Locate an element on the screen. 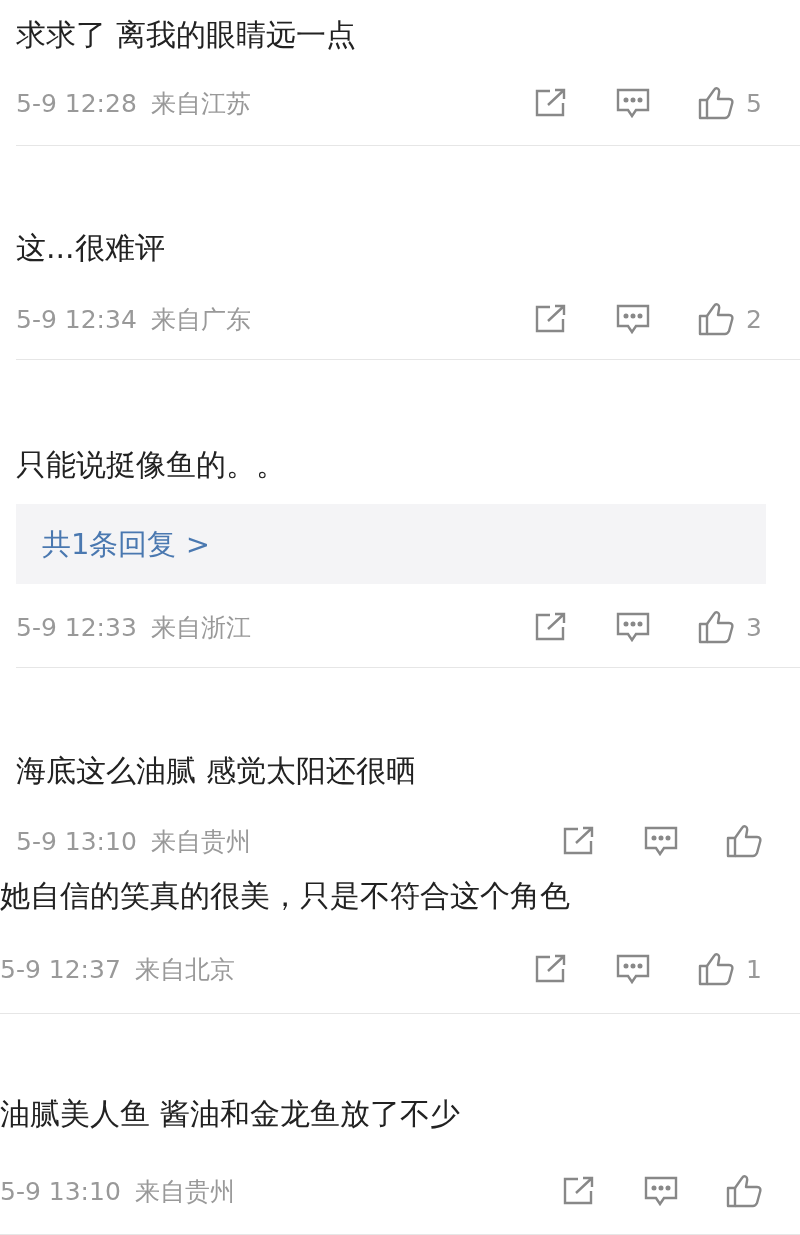  comment-location: 来自广东 is located at coordinates (200, 319).